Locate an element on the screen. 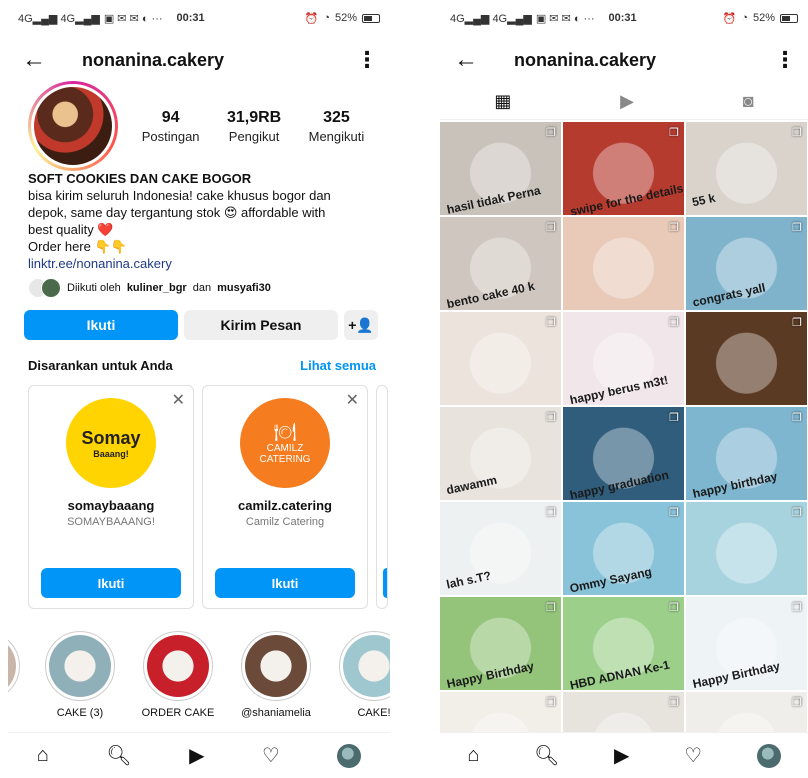 The height and width of the screenshot is (778, 808). see-all-link: Lihat semua is located at coordinates (338, 365).